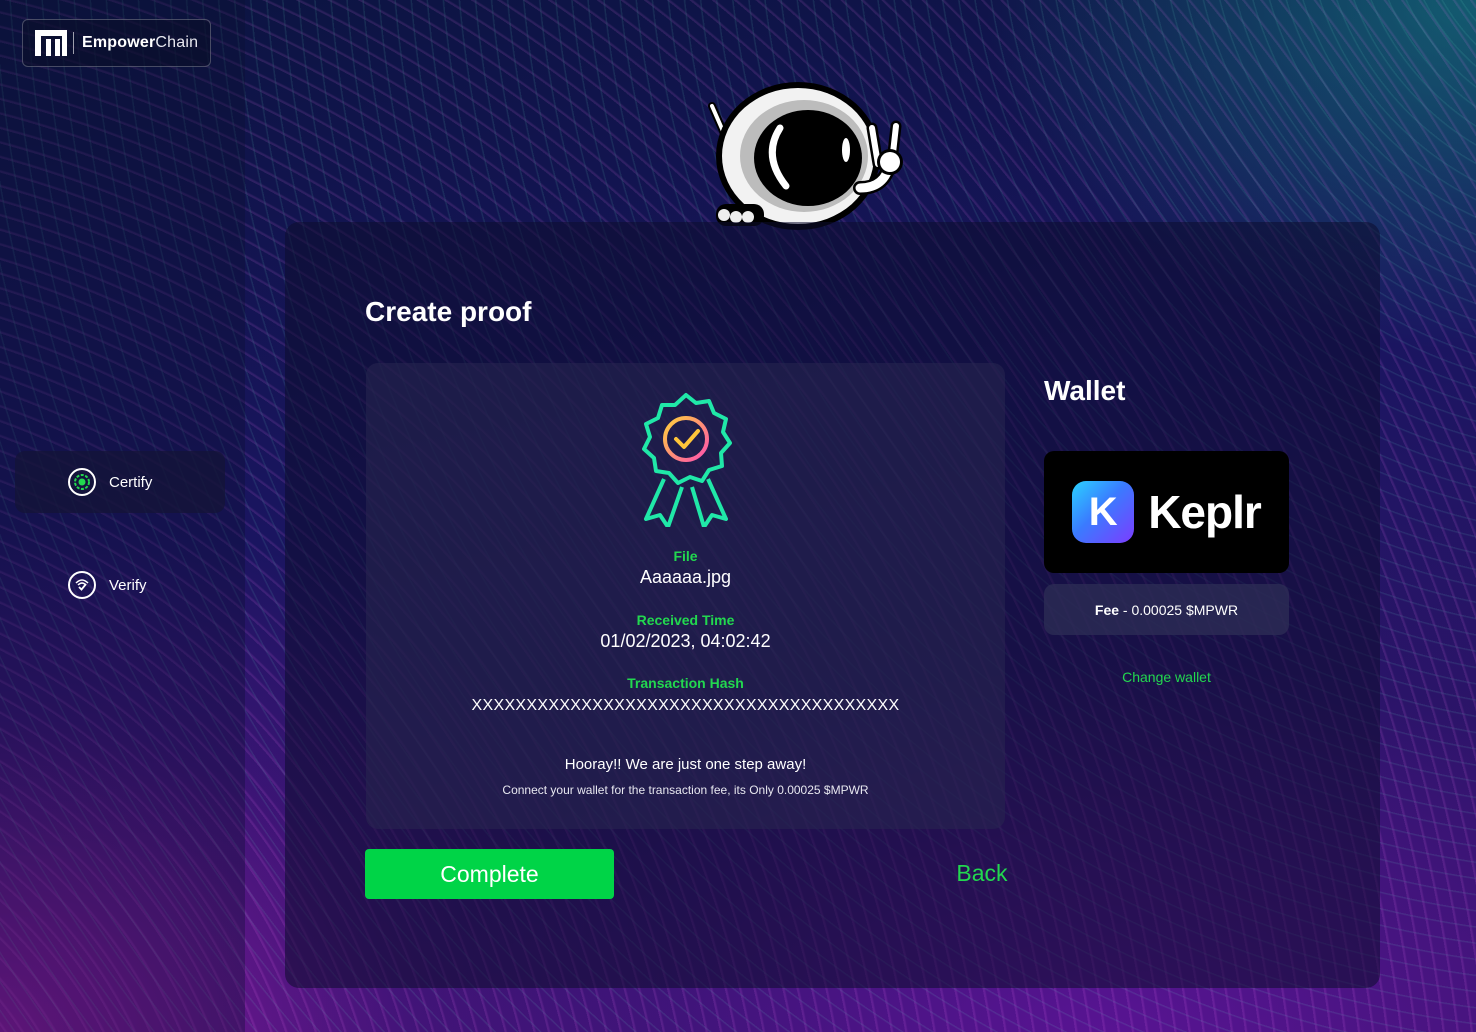 The width and height of the screenshot is (1476, 1032). I want to click on astronaut-mascot-image, so click(805, 156).